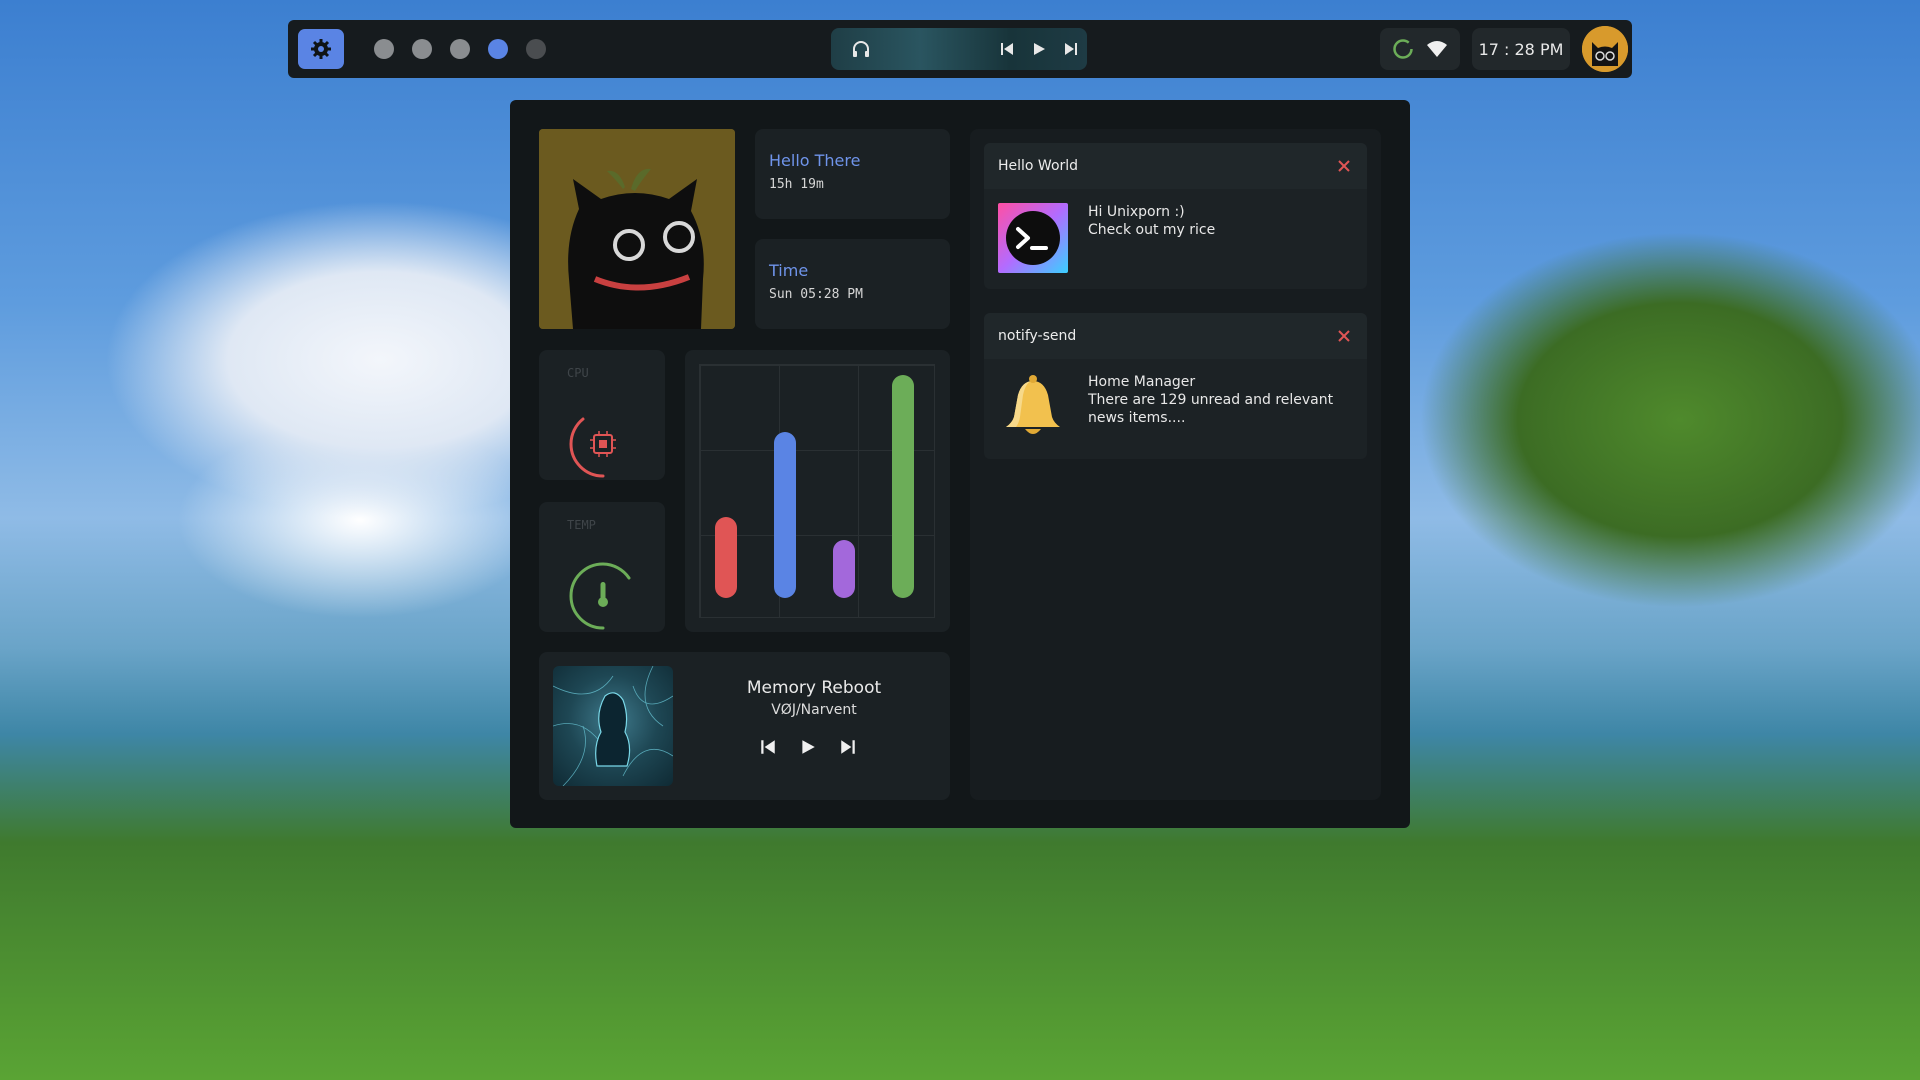 Image resolution: width=1920 pixels, height=1080 pixels. I want to click on top-bar: 17 : 28 PM, so click(960, 49).